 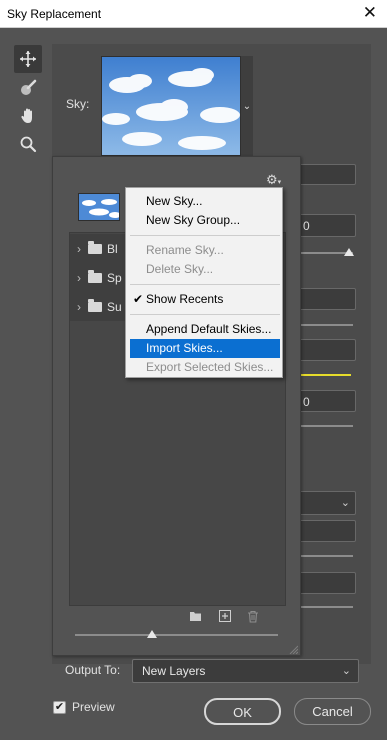 What do you see at coordinates (247, 106) in the screenshot?
I see `sky-dropdown-button: ⌄` at bounding box center [247, 106].